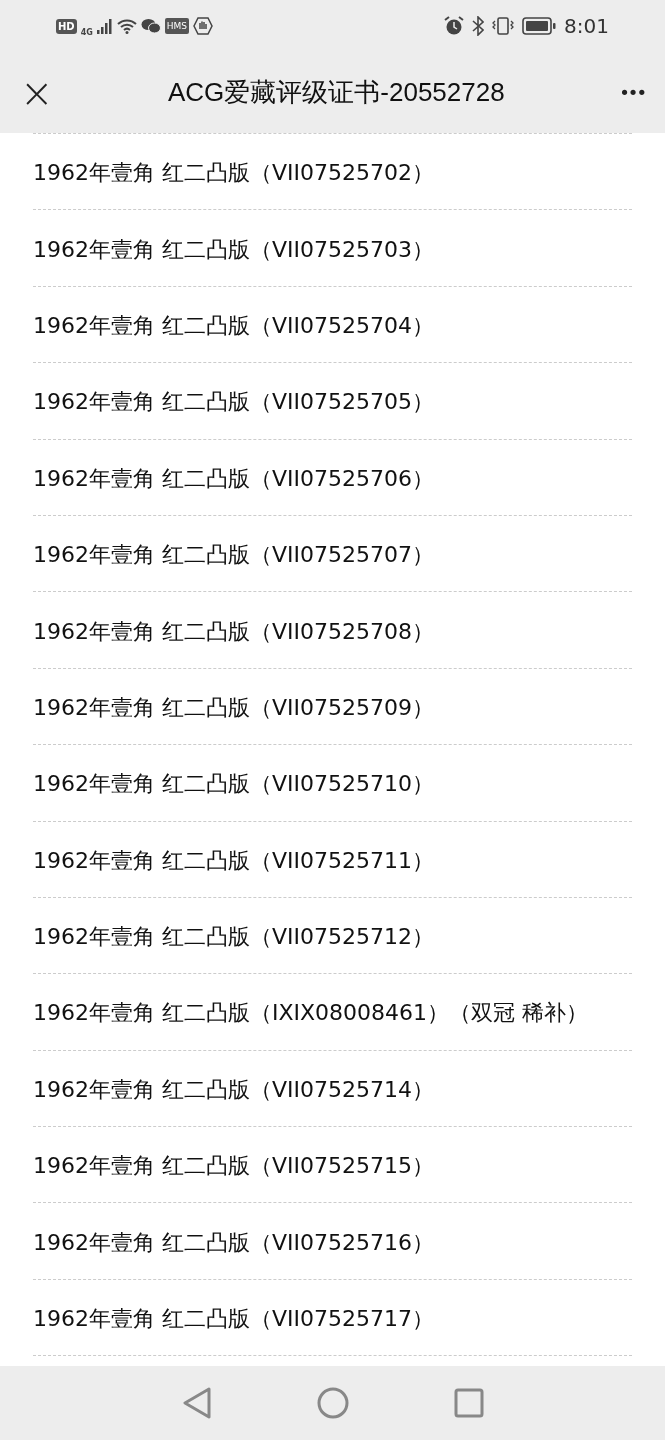 This screenshot has width=665, height=1440. Describe the element at coordinates (126, 26) in the screenshot. I see `wifi-icon` at that location.